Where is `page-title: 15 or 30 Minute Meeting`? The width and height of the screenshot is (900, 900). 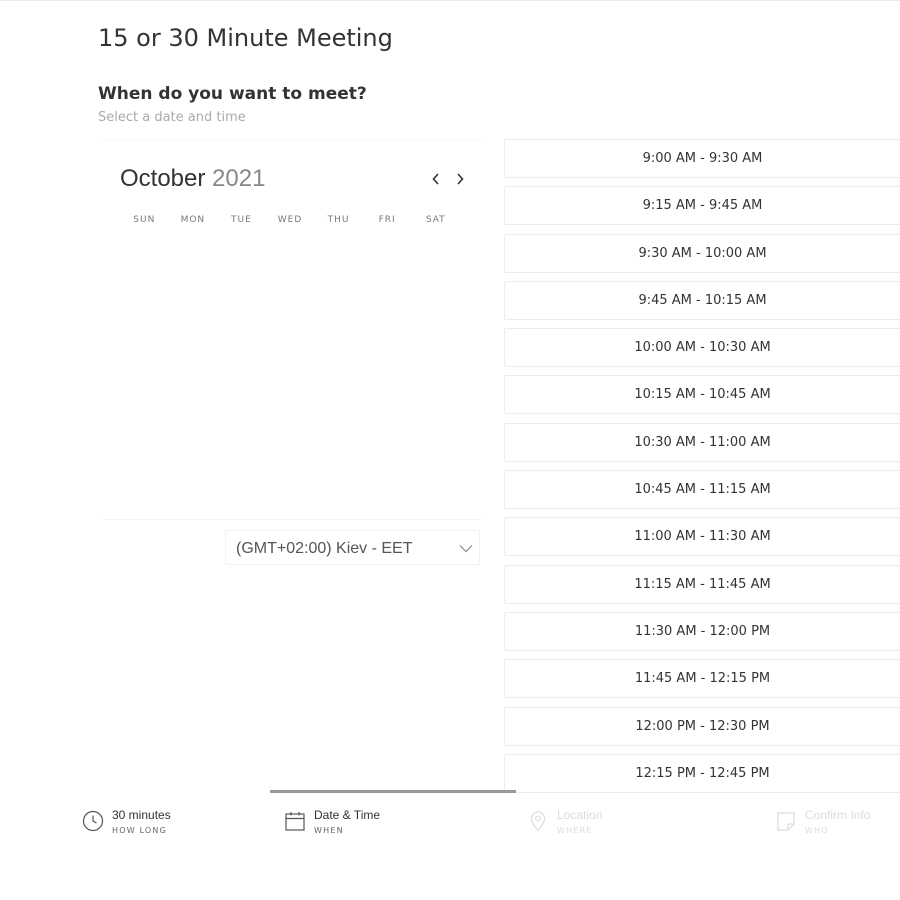 page-title: 15 or 30 Minute Meeting is located at coordinates (245, 38).